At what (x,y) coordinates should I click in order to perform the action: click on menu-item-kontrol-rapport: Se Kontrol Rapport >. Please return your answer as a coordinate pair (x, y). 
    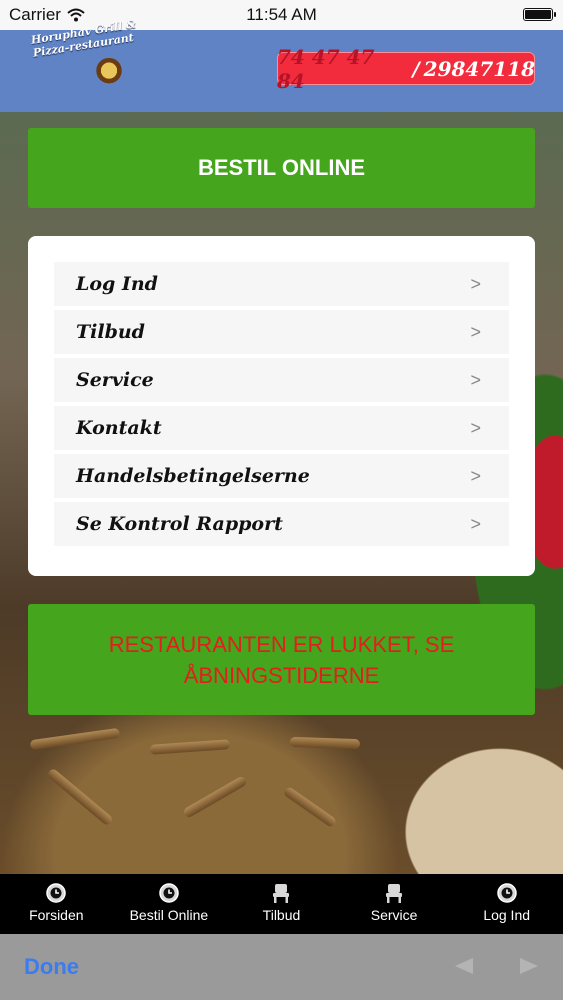
    Looking at the image, I should click on (281, 524).